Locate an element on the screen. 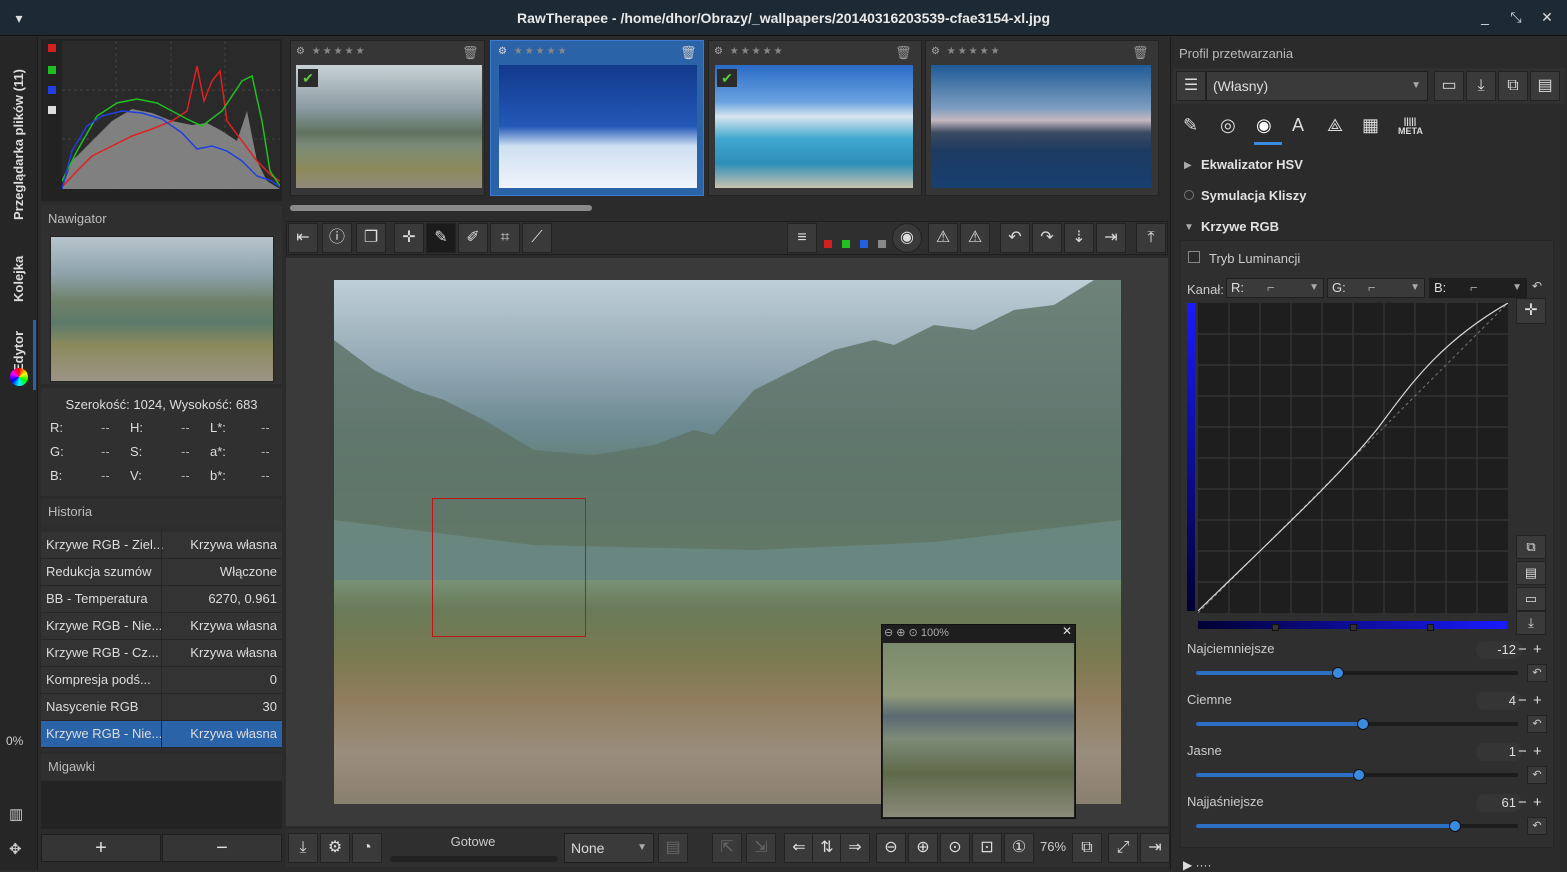 This screenshot has height=872, width=1567. paste-curve-icon: ▤ is located at coordinates (1531, 573).